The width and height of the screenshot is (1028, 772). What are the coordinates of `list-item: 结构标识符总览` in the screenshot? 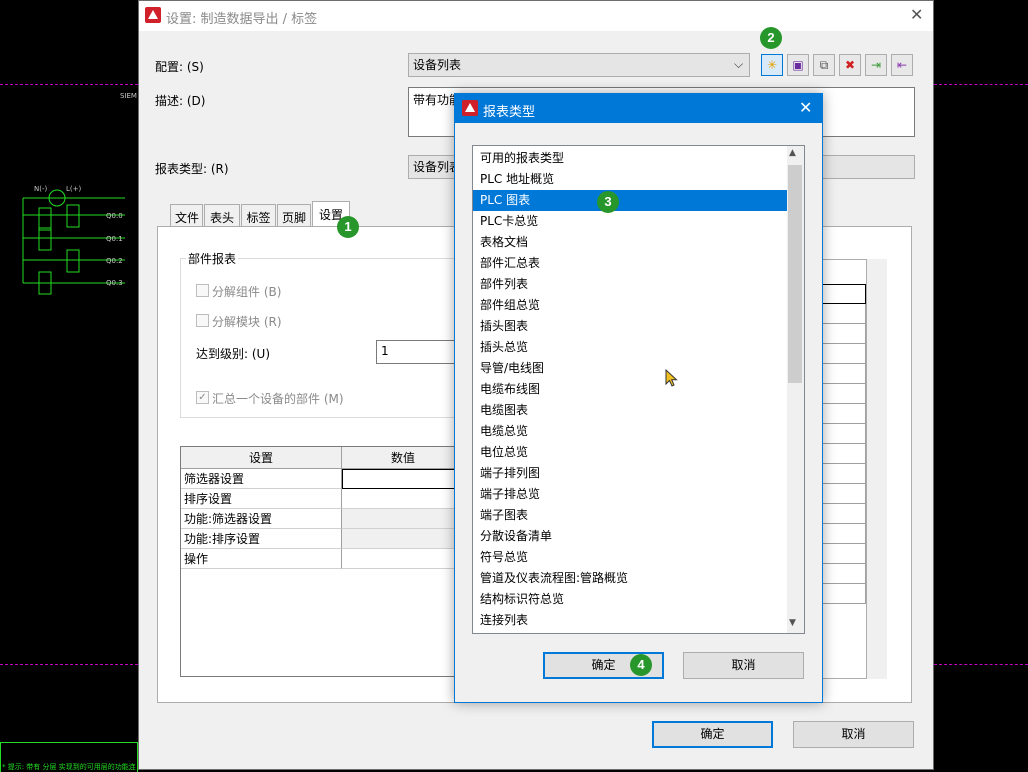 It's located at (630, 599).